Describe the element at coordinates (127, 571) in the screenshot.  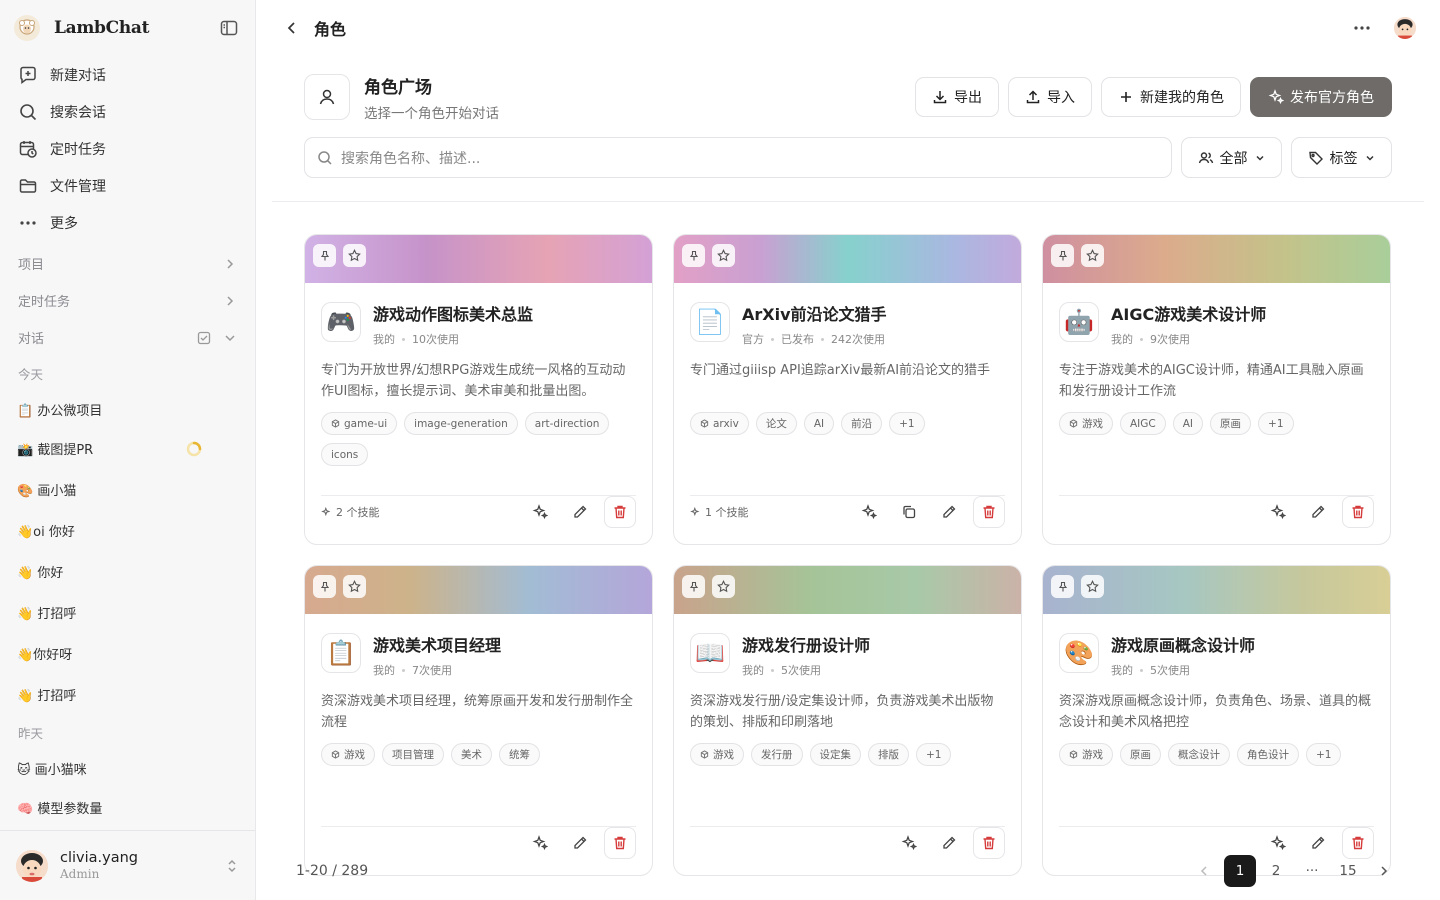
I see `conversation-item: 👋 你好` at that location.